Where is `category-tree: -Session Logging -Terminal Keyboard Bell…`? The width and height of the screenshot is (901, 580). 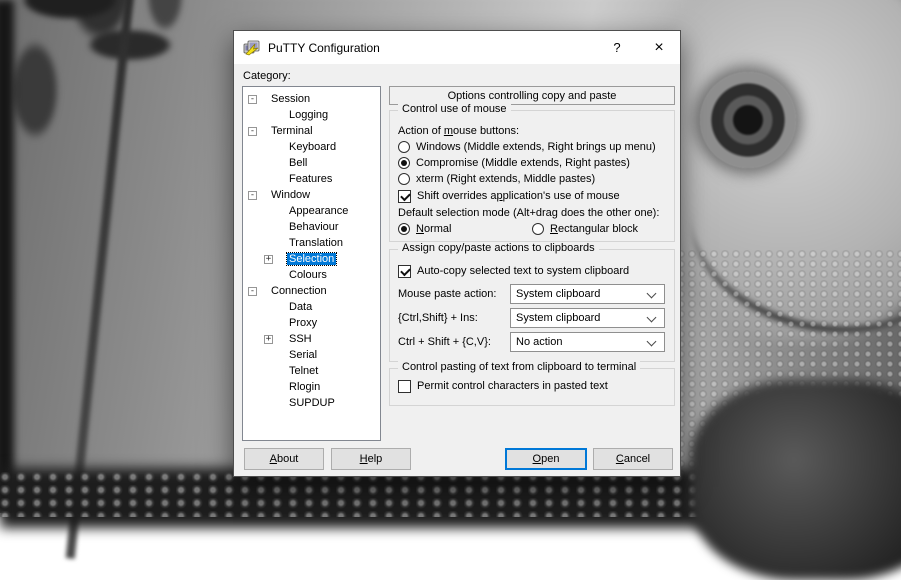
category-tree: -Session Logging -Terminal Keyboard Bell… is located at coordinates (311, 263).